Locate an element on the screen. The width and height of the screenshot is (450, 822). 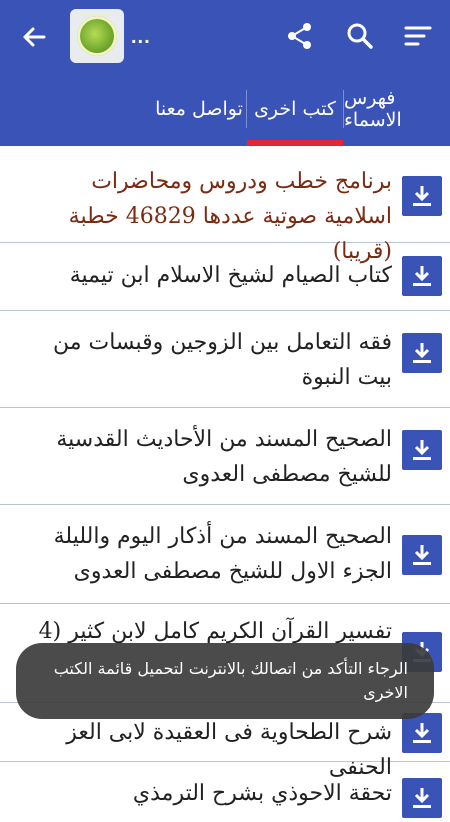
tab-names-index: فهرس الاسماء is located at coordinates (397, 109).